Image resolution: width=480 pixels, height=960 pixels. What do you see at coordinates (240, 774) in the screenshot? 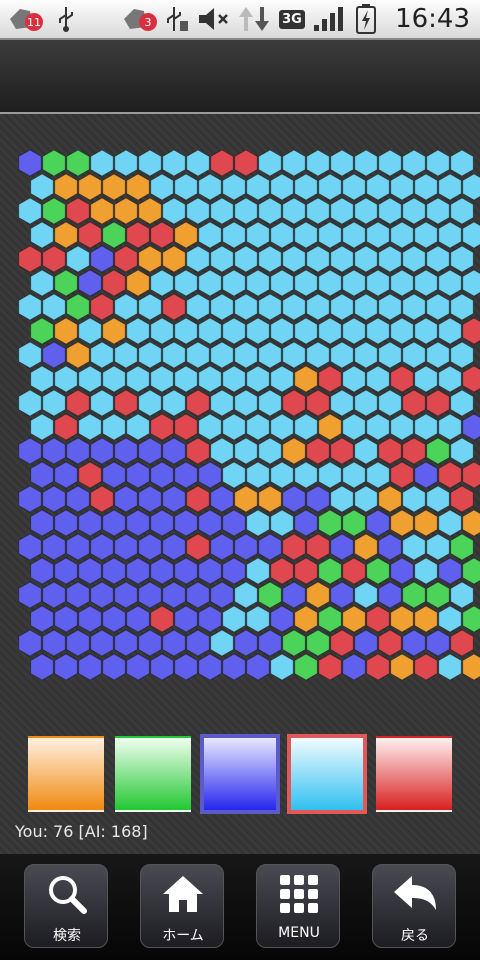
I see `color-swatch-blue` at bounding box center [240, 774].